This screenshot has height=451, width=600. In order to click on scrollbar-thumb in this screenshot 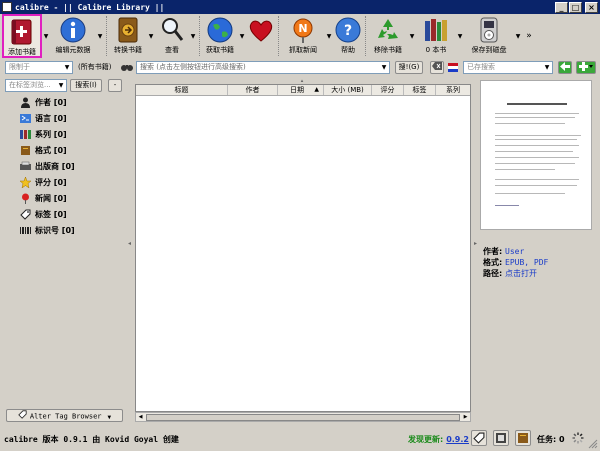, I will do `click(303, 417)`.